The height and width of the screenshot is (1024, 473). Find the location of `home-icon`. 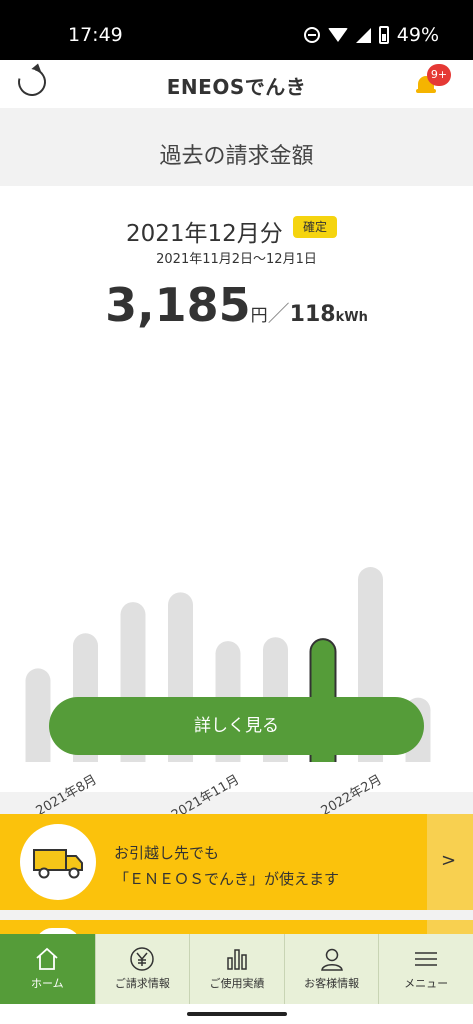

home-icon is located at coordinates (47, 958).